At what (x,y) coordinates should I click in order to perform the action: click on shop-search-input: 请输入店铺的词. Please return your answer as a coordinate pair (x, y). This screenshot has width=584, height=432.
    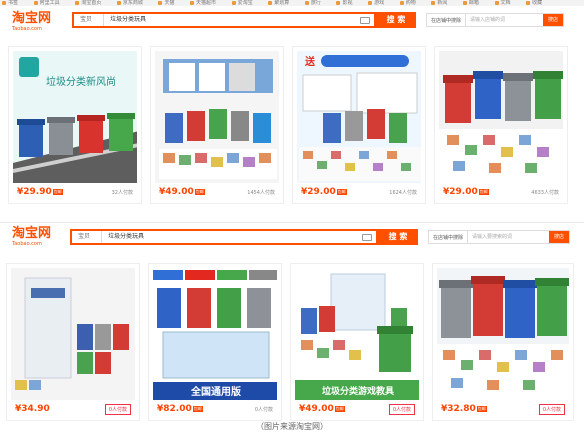
    Looking at the image, I should click on (504, 20).